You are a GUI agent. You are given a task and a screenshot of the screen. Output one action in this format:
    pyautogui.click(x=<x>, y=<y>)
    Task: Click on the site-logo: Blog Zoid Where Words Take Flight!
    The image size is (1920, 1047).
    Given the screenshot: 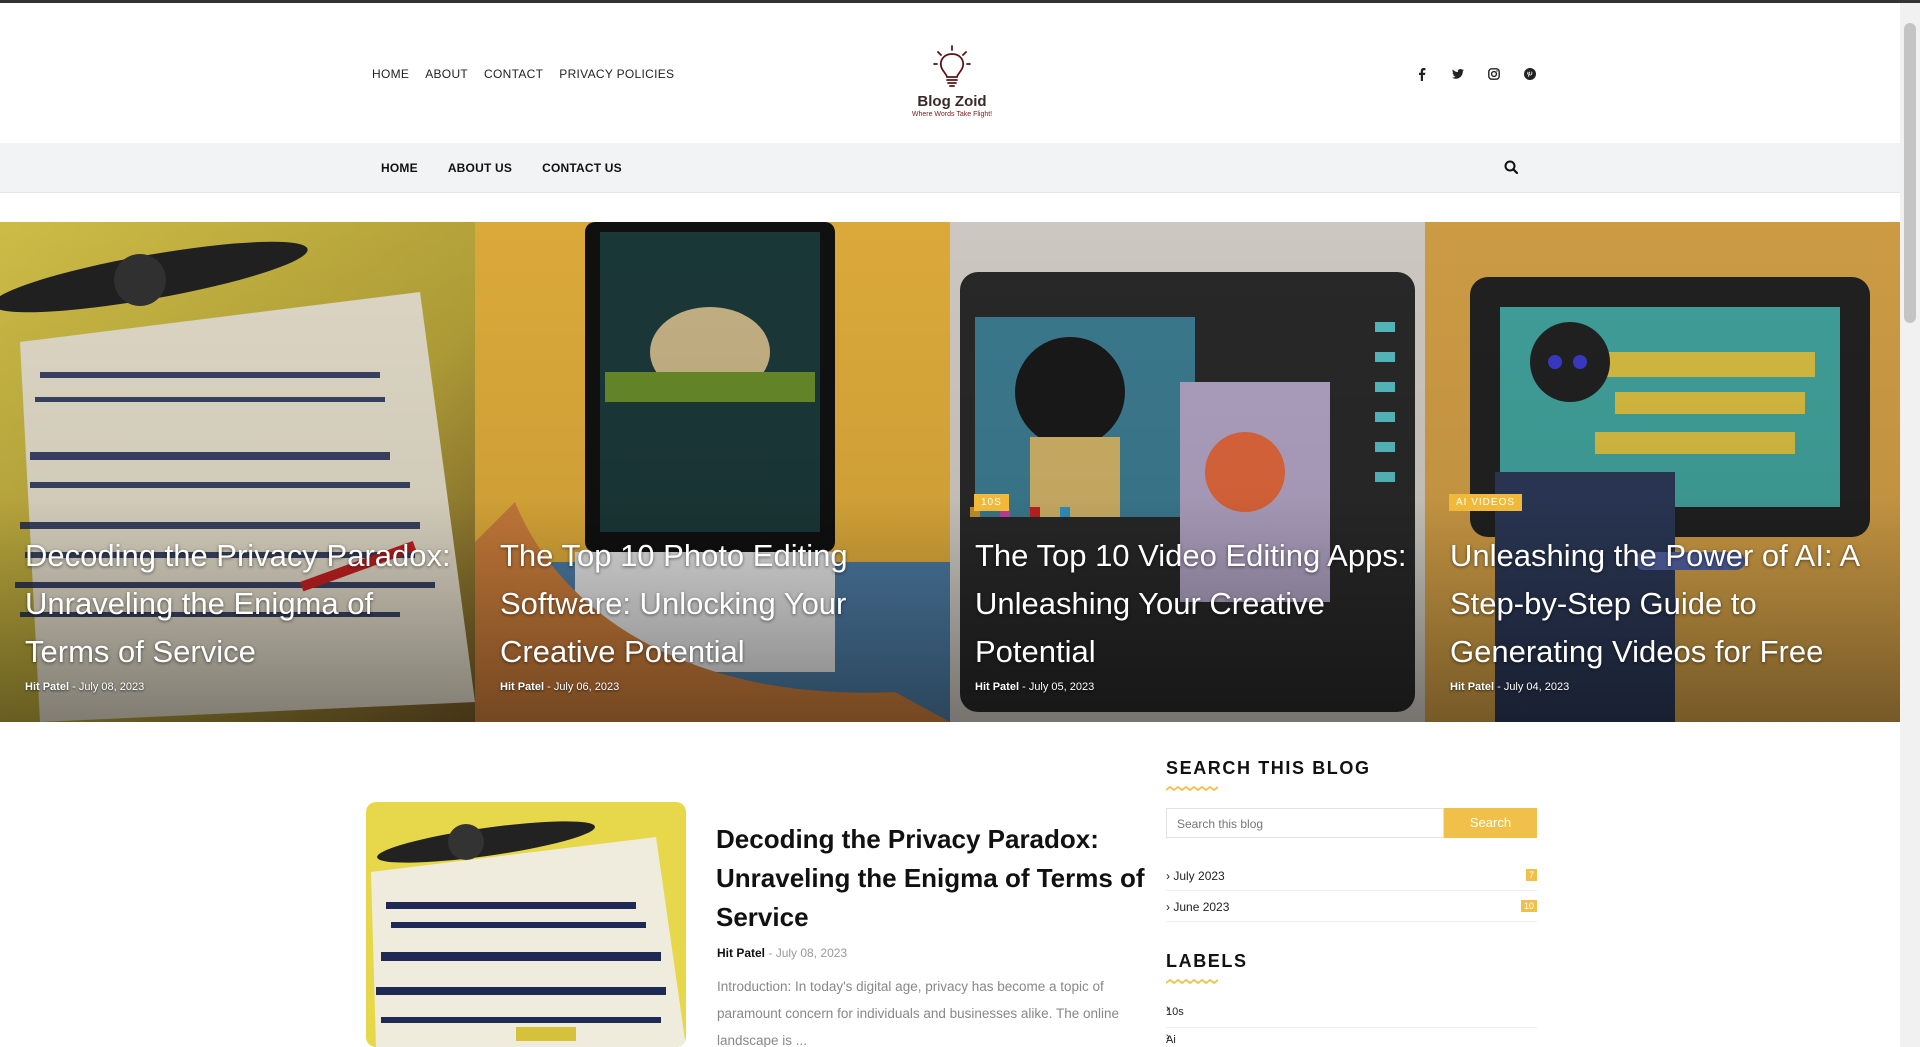 What is the action you would take?
    pyautogui.click(x=952, y=81)
    